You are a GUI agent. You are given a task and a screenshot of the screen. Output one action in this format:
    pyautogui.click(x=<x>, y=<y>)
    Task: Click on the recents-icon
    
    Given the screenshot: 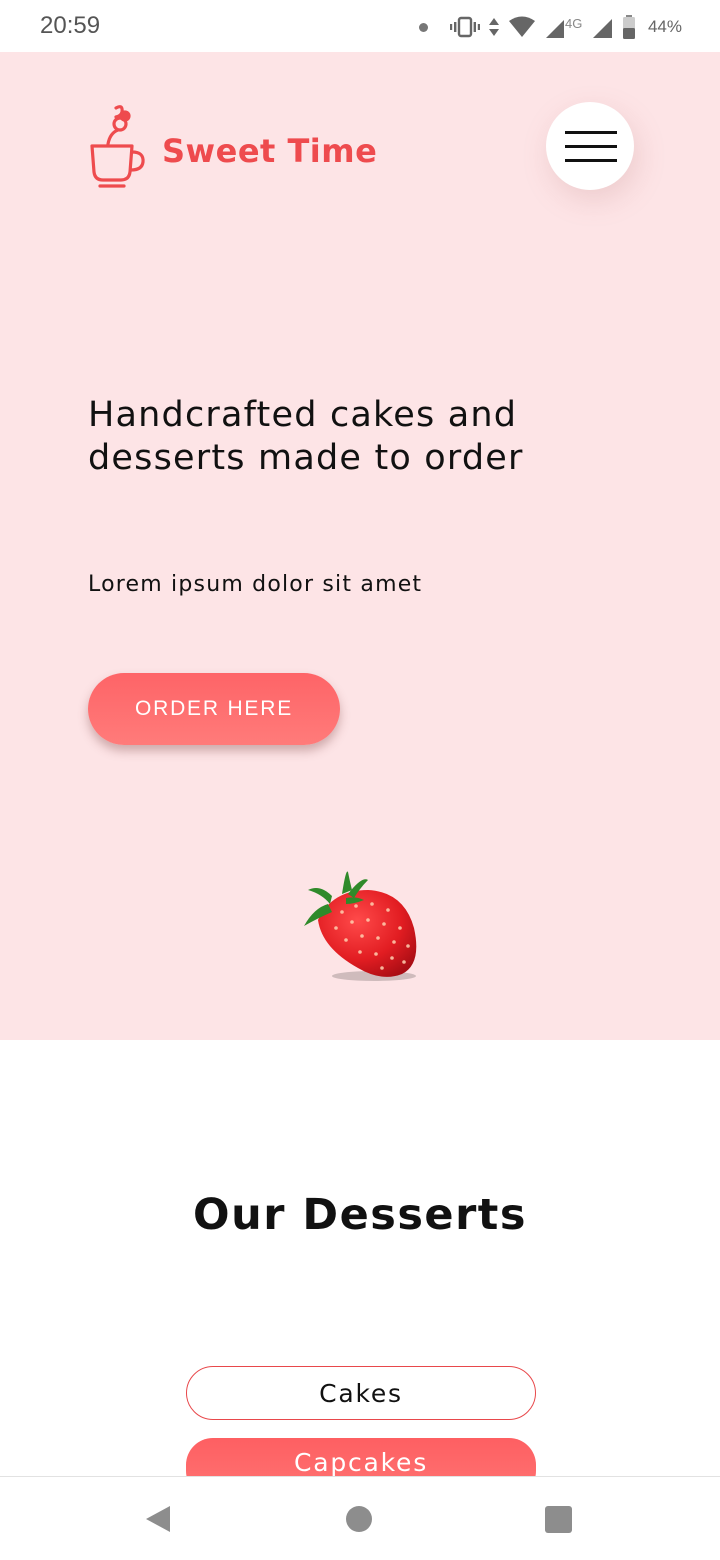 What is the action you would take?
    pyautogui.click(x=558, y=1519)
    